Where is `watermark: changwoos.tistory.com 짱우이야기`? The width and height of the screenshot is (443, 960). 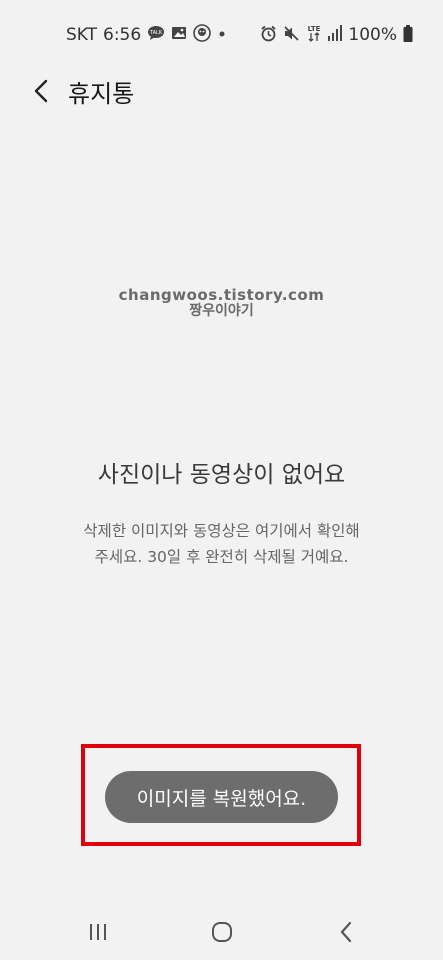 watermark: changwoos.tistory.com 짱우이야기 is located at coordinates (221, 302).